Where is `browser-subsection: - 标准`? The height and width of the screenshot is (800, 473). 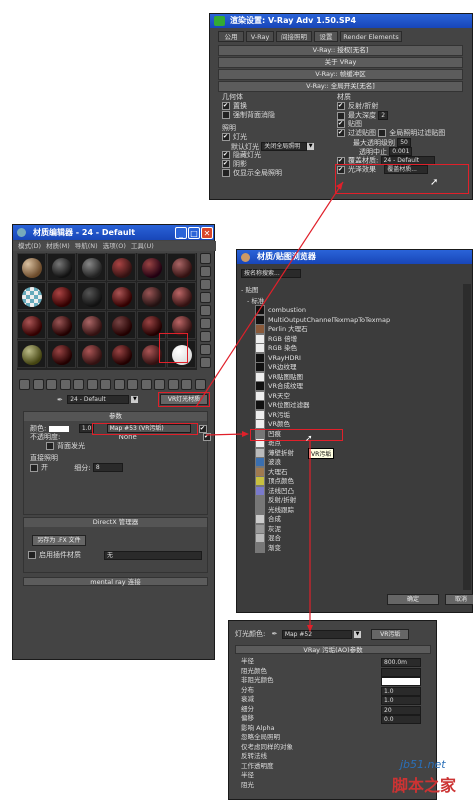 browser-subsection: - 标准 is located at coordinates (255, 300).